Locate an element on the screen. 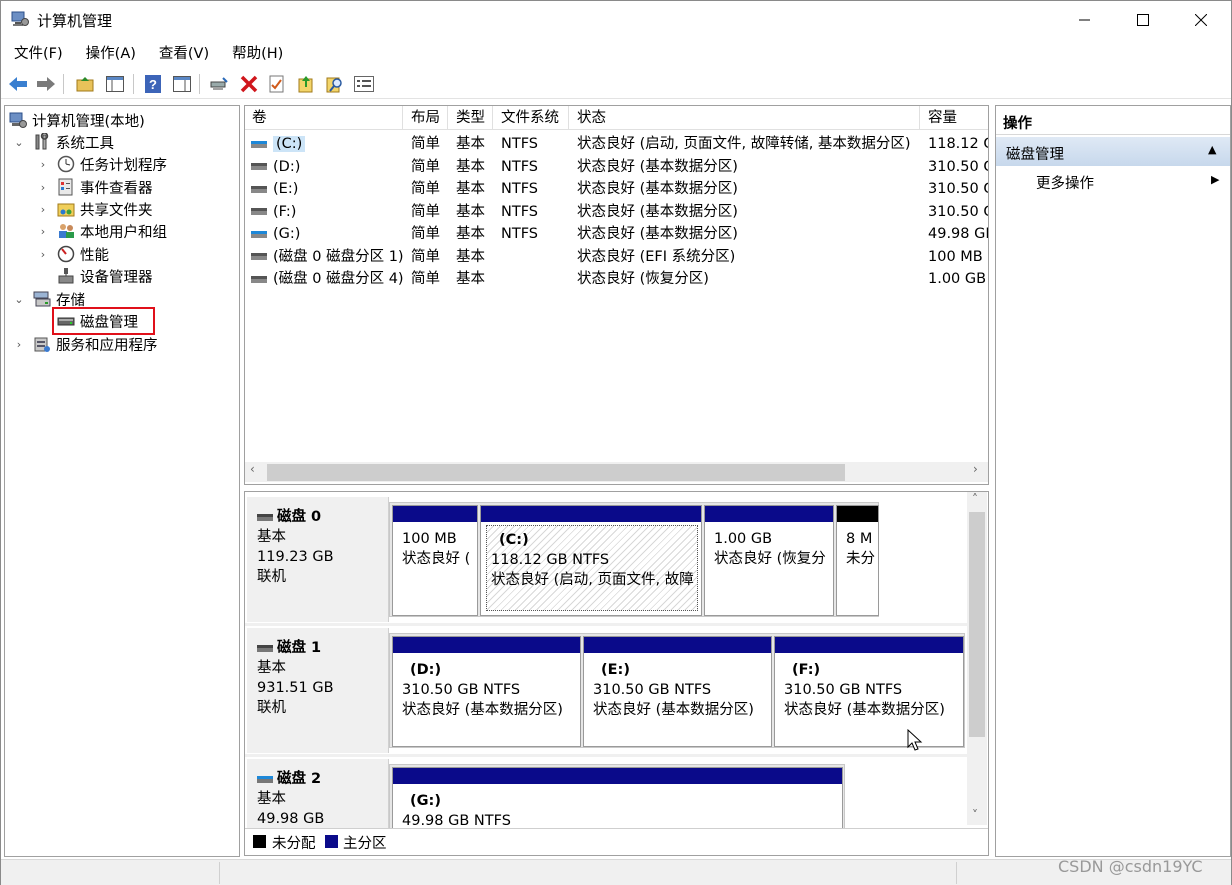 The width and height of the screenshot is (1232, 885). menu-action: 操作(A) is located at coordinates (109, 54).